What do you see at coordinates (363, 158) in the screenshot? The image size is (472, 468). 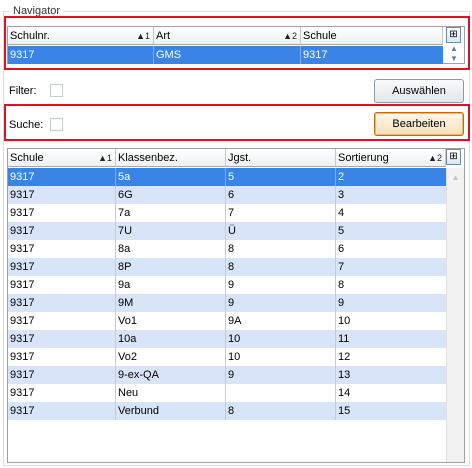 I see `classes-col-sortierung-label: Sortierung` at bounding box center [363, 158].